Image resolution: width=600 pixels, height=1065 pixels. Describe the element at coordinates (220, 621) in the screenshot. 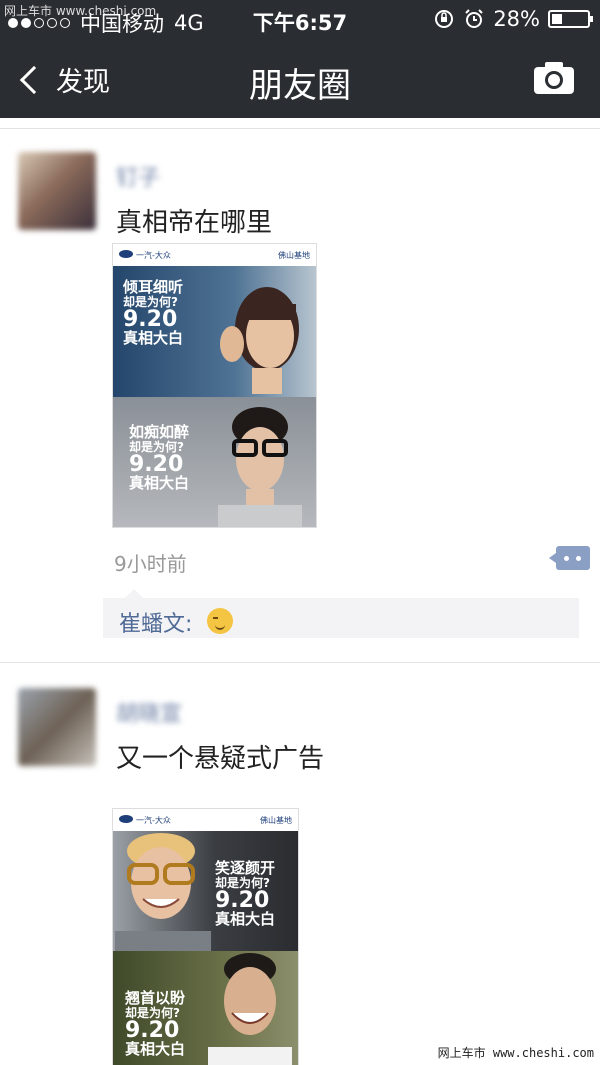

I see `smirk-emoji-icon` at that location.